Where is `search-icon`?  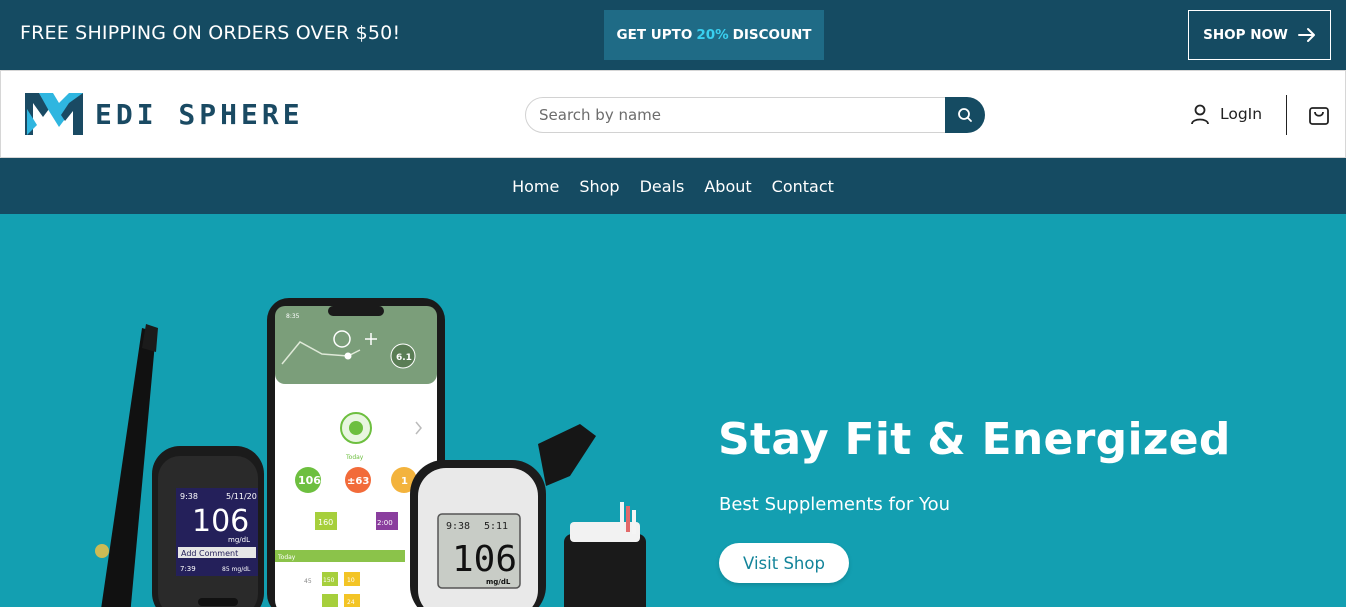
search-icon is located at coordinates (965, 115).